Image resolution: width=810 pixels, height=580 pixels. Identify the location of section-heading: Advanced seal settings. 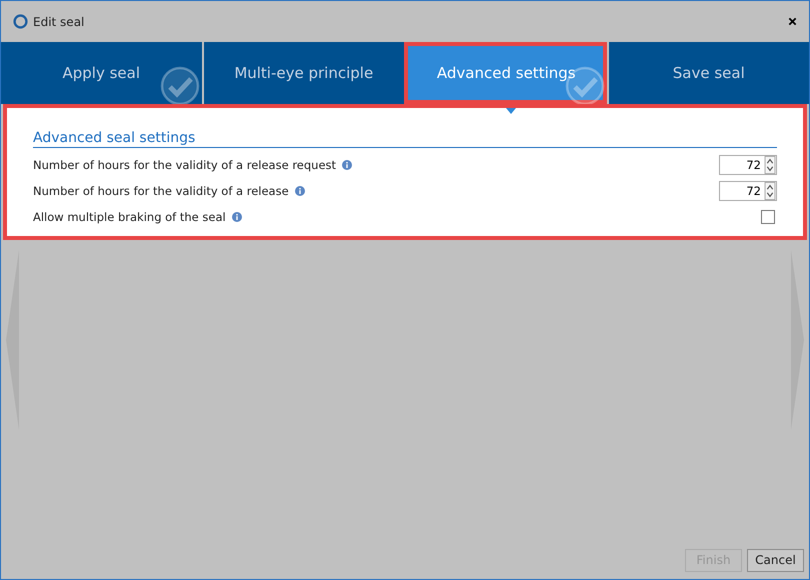
(405, 139).